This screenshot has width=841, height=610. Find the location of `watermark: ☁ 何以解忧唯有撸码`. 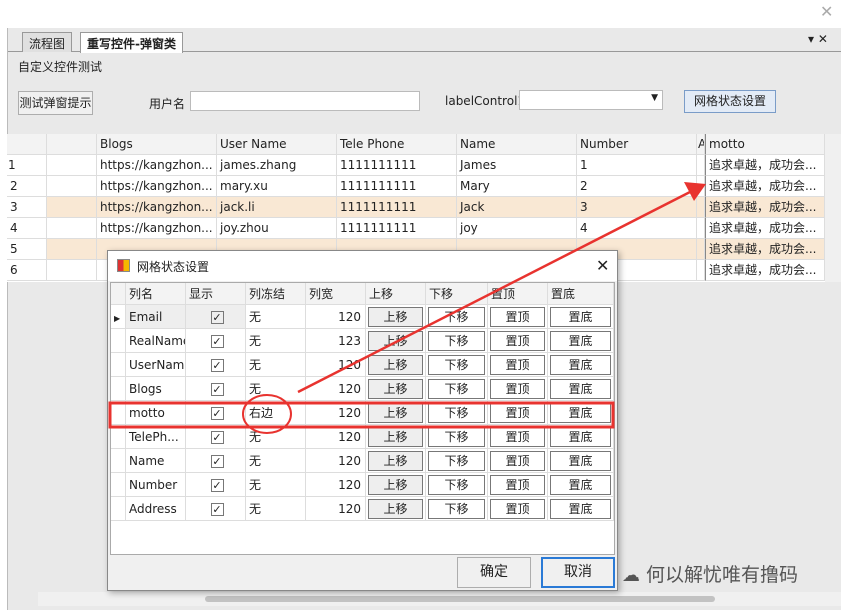

watermark: ☁ 何以解忧唯有撸码 is located at coordinates (710, 573).